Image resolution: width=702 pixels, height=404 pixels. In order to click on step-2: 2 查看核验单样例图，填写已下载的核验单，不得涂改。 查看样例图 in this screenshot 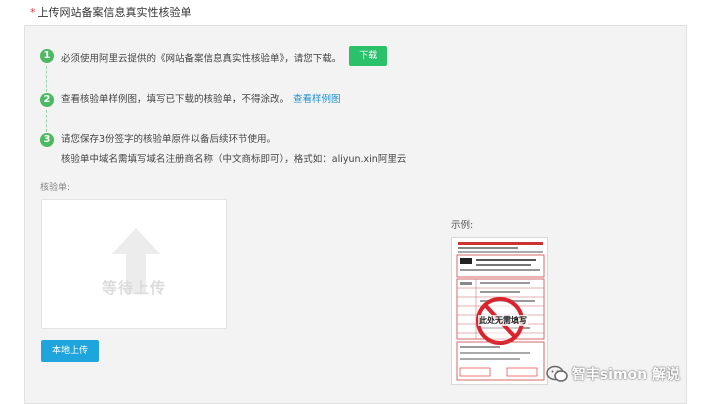, I will do `click(190, 100)`.